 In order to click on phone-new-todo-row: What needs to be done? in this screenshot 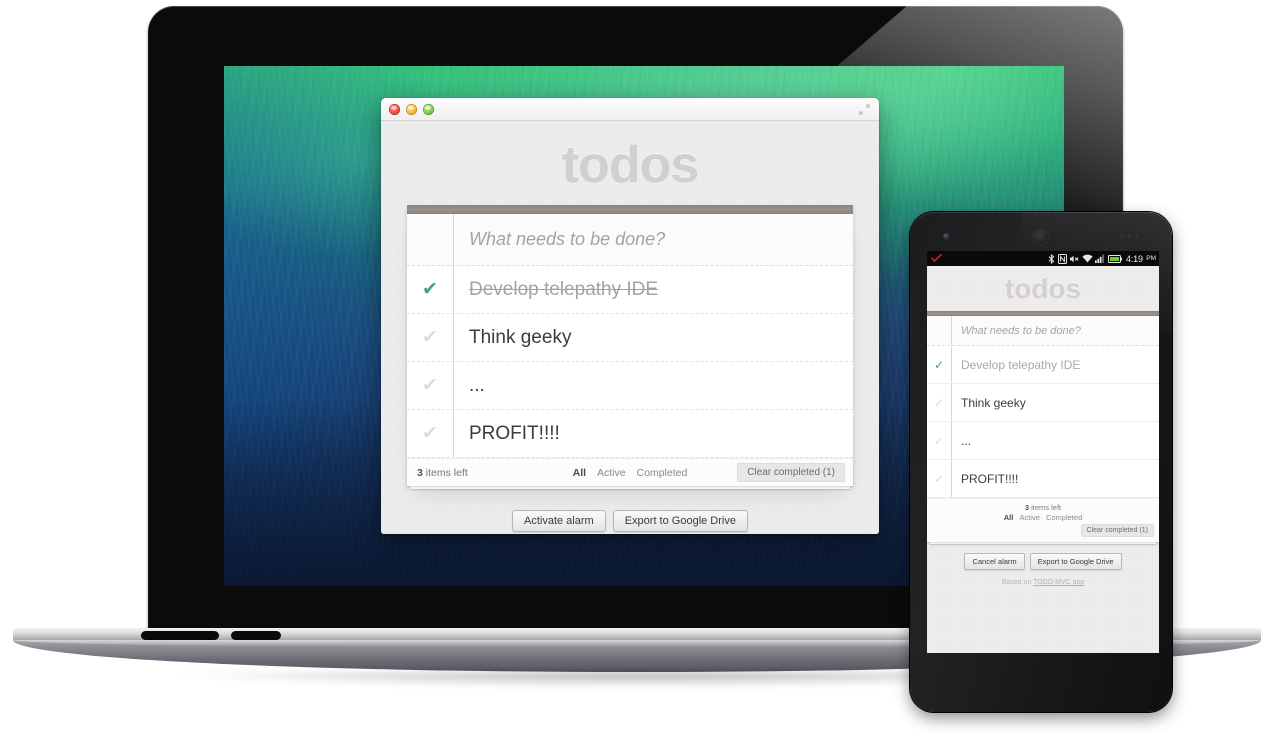, I will do `click(1043, 331)`.